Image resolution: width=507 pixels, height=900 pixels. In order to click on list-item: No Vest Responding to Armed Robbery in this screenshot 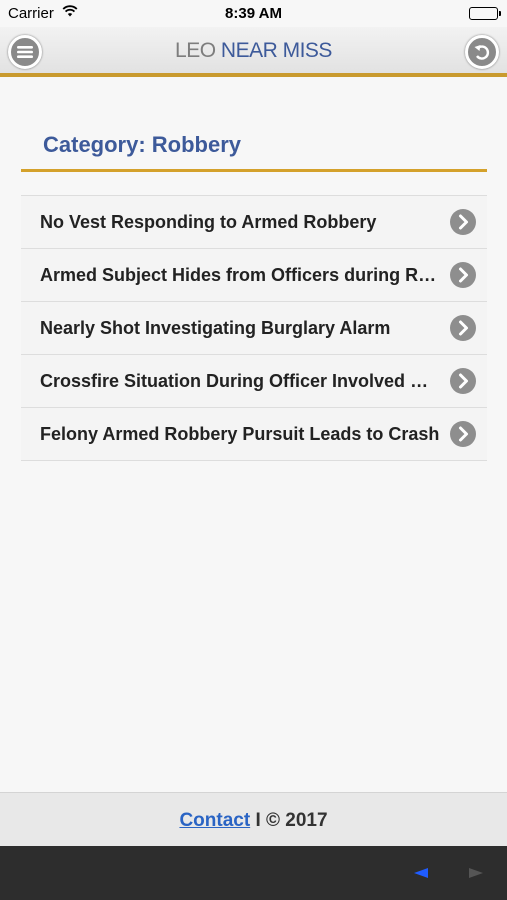, I will do `click(254, 222)`.